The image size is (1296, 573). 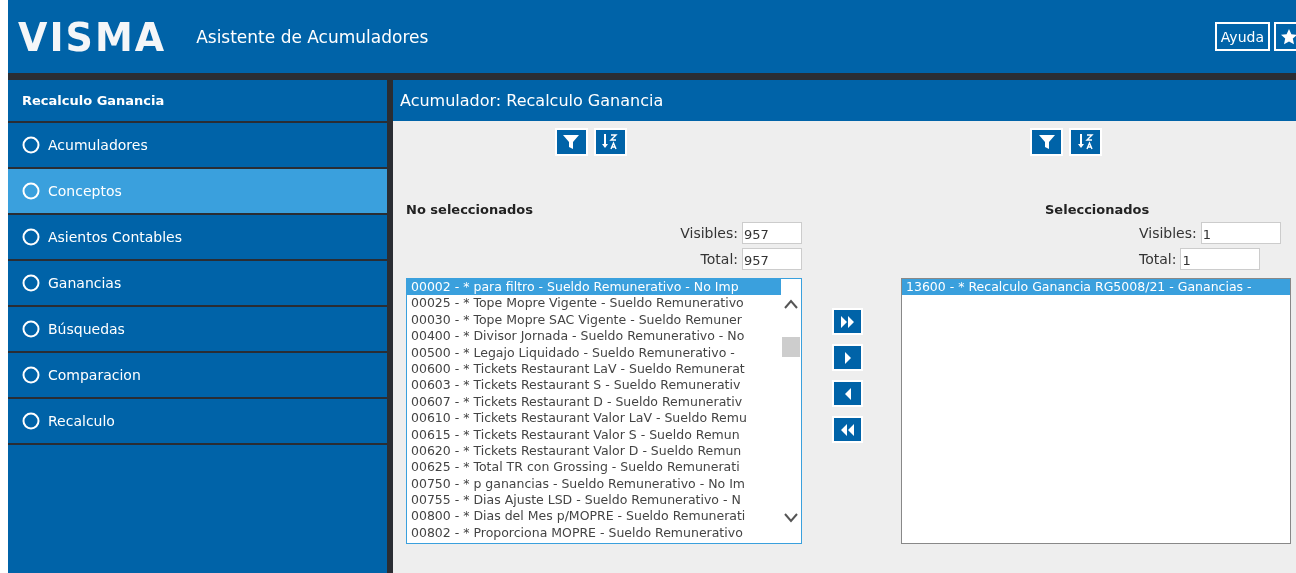 I want to click on favorite-button, so click(x=1285, y=36).